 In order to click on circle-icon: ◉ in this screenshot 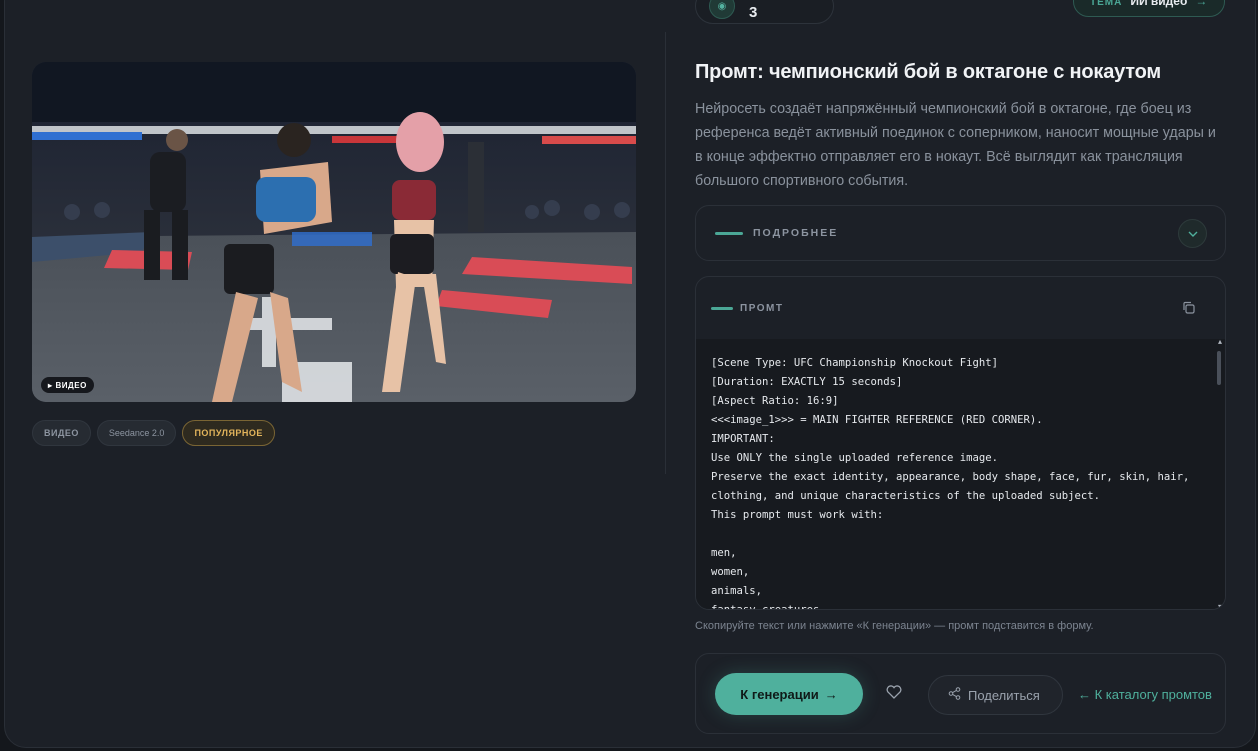, I will do `click(722, 9)`.